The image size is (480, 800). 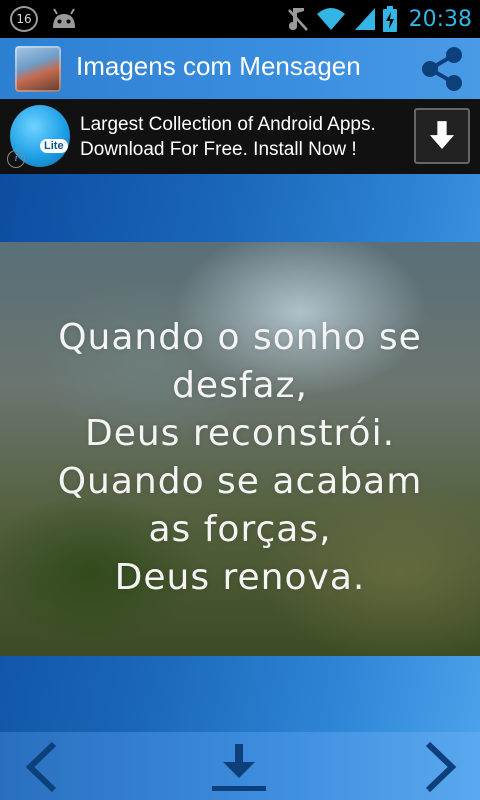 I want to click on quote-line: Deus reconstrói., so click(x=240, y=433).